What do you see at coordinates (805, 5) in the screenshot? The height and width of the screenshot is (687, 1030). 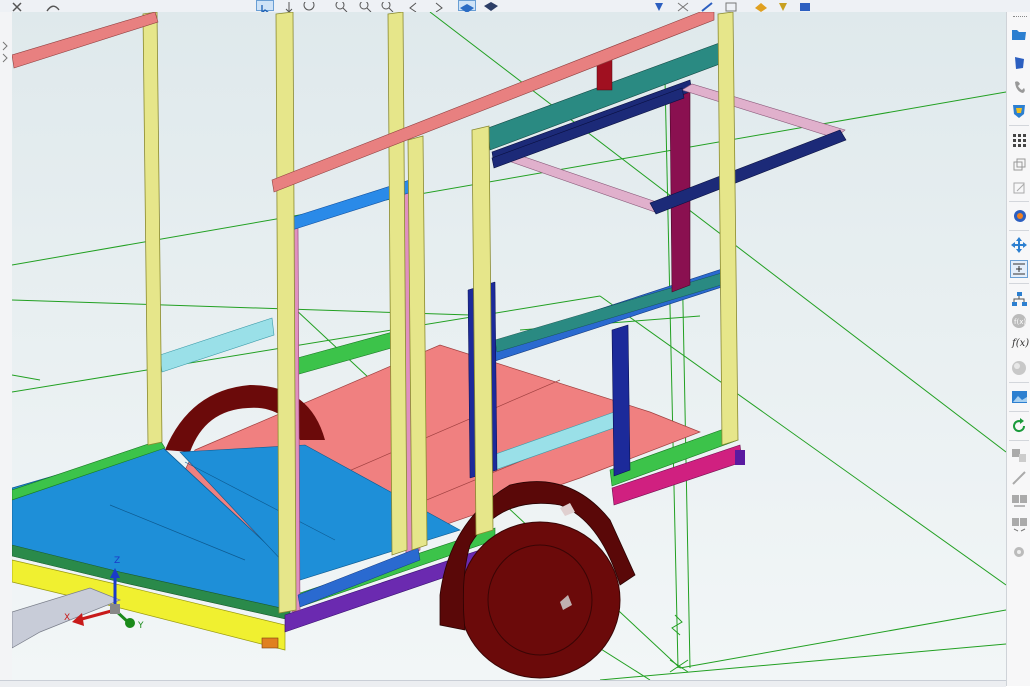 I see `window-icon` at bounding box center [805, 5].